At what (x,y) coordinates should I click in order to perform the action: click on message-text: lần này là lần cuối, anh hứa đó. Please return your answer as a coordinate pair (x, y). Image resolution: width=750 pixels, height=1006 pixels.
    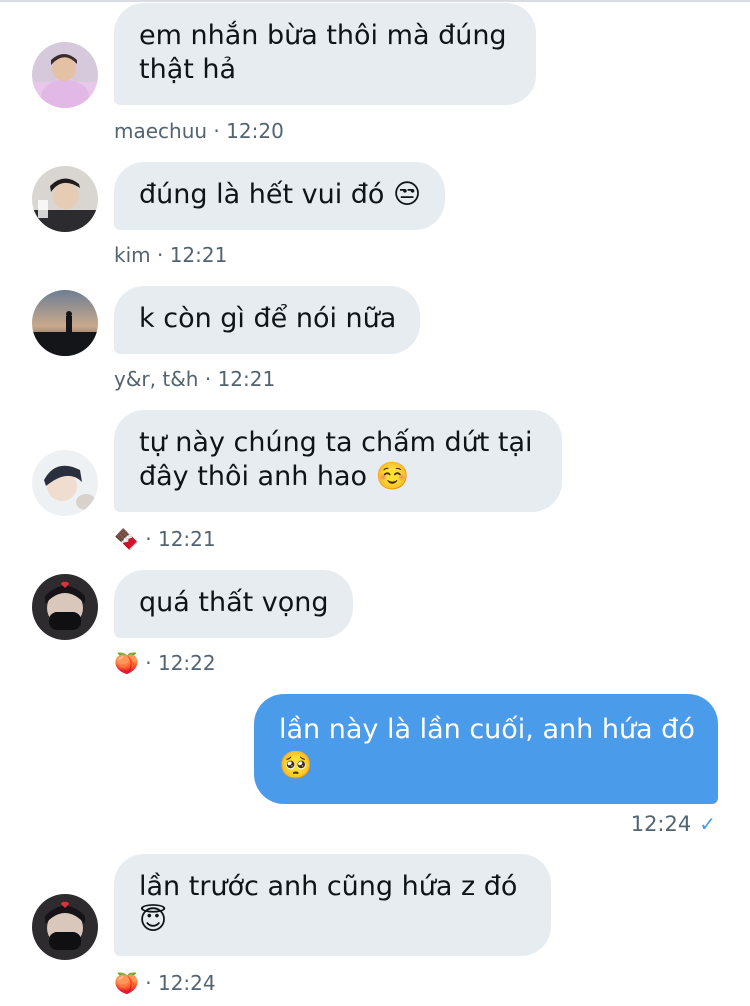
    Looking at the image, I should click on (487, 729).